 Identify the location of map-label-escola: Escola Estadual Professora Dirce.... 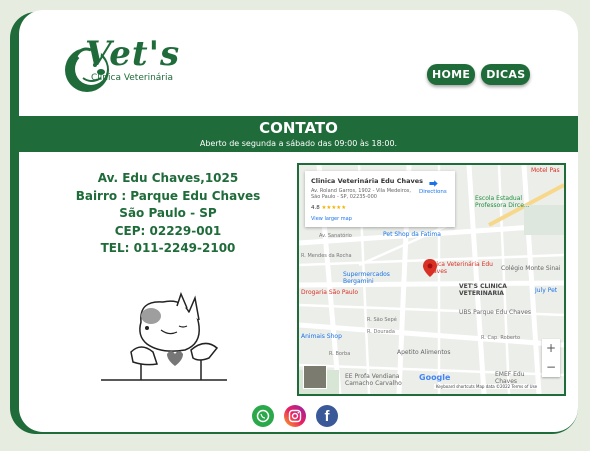
(502, 202).